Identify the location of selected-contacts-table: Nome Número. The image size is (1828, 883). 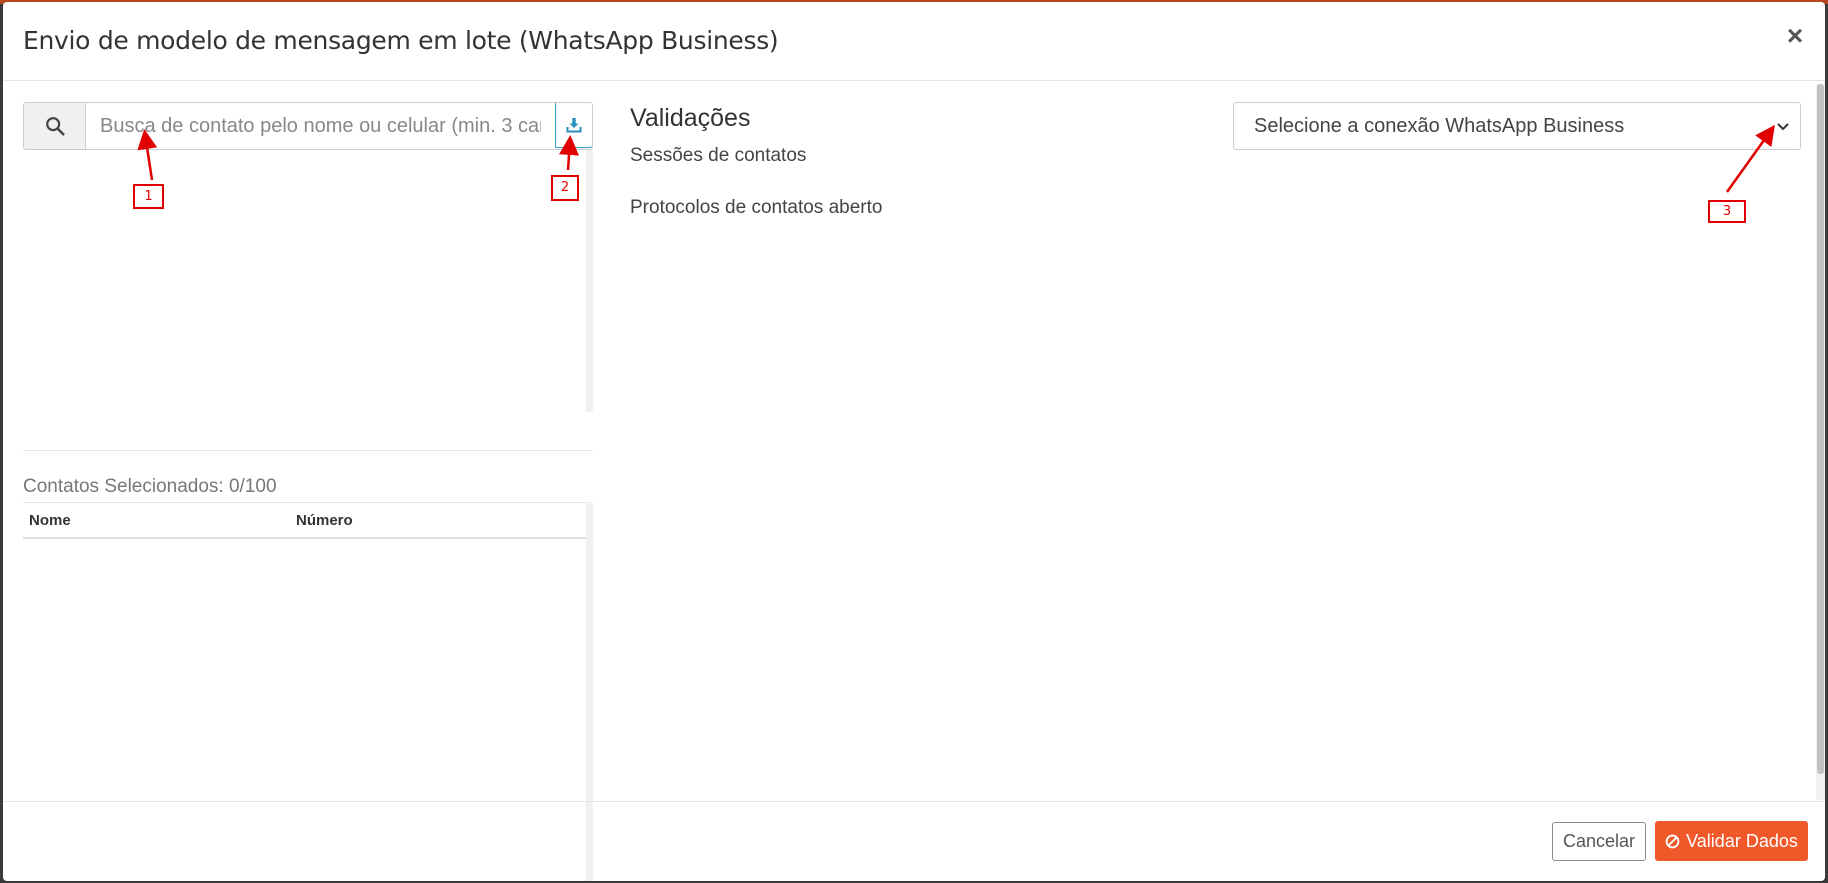
(304, 520).